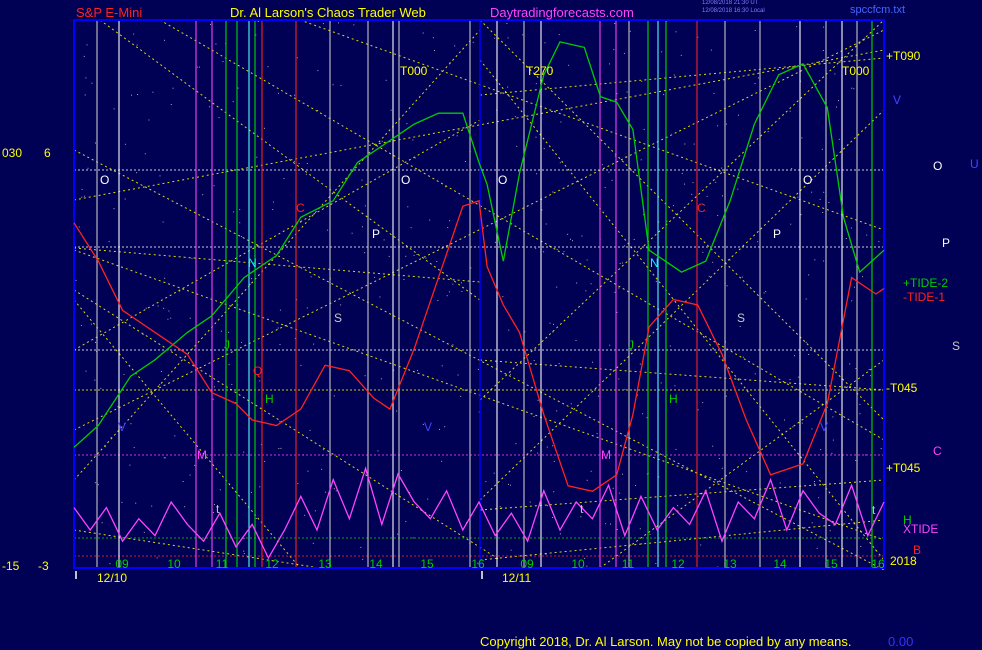 Image resolution: width=982 pixels, height=650 pixels. Describe the element at coordinates (11, 566) in the screenshot. I see `left-outer-tick-bottom: -15` at that location.